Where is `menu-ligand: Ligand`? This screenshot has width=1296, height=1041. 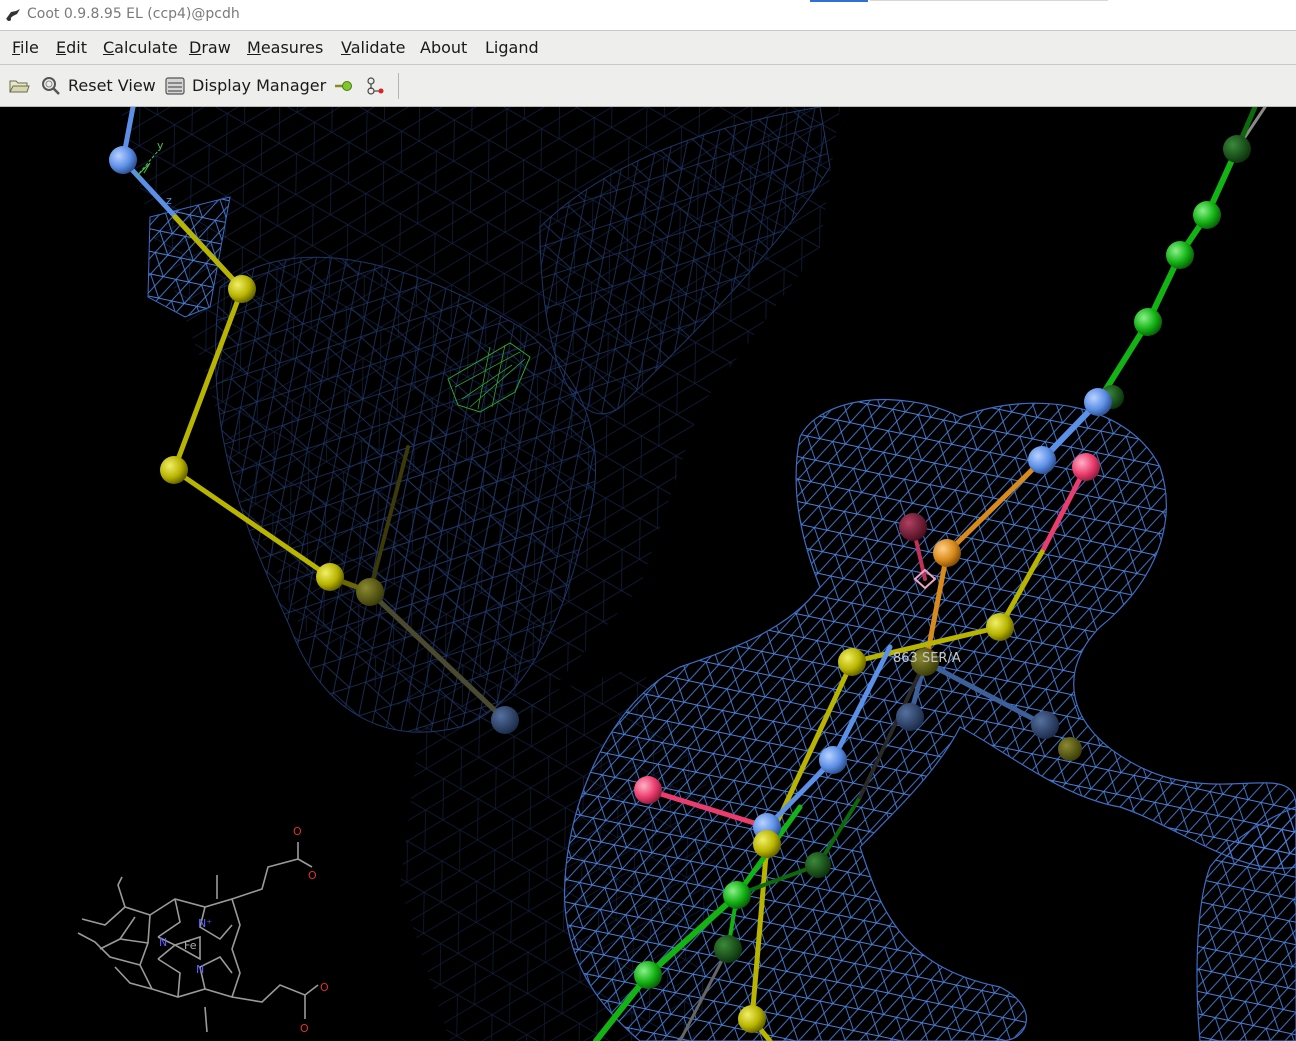
menu-ligand: Ligand is located at coordinates (512, 47).